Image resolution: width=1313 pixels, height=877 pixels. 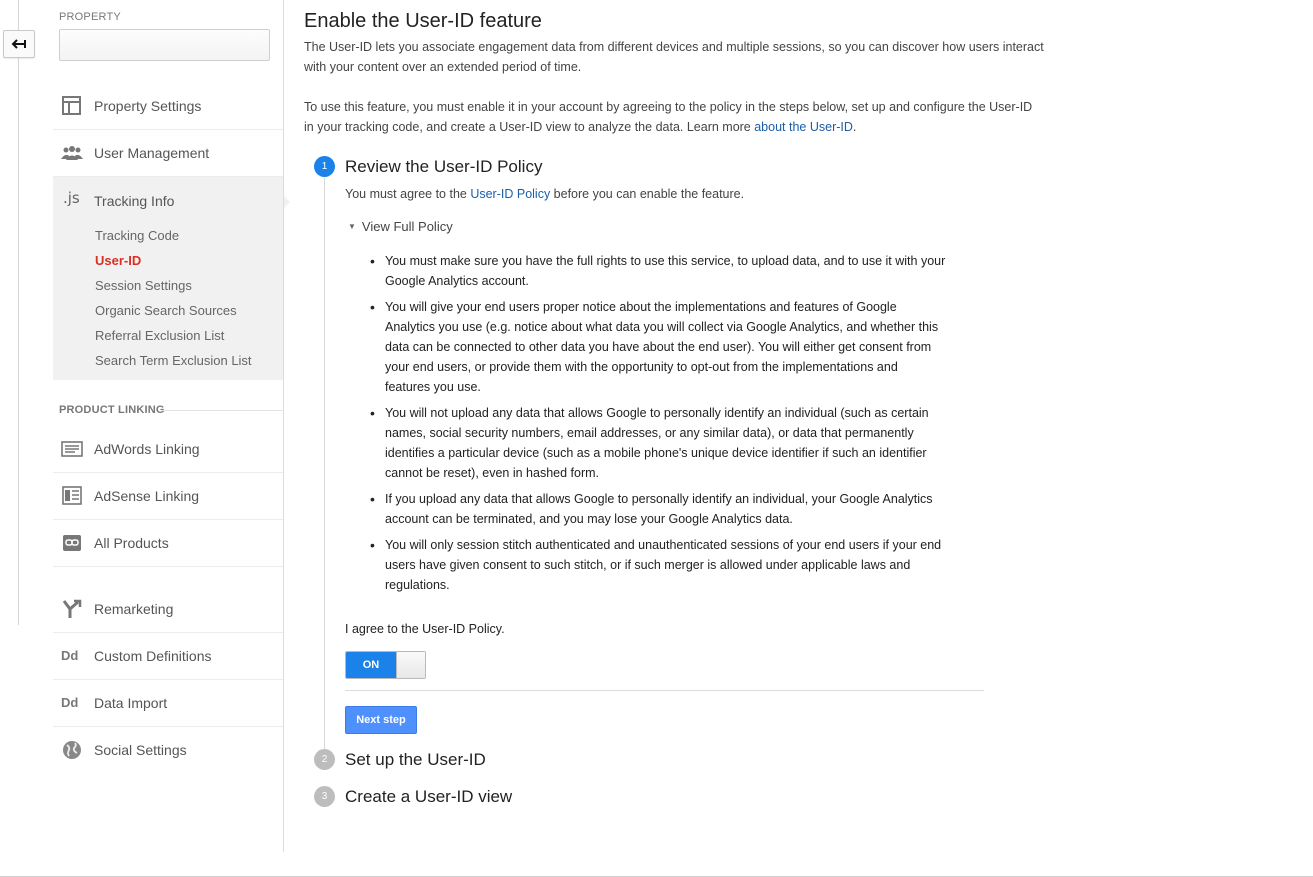 I want to click on toggle-on-label: ON, so click(x=371, y=665).